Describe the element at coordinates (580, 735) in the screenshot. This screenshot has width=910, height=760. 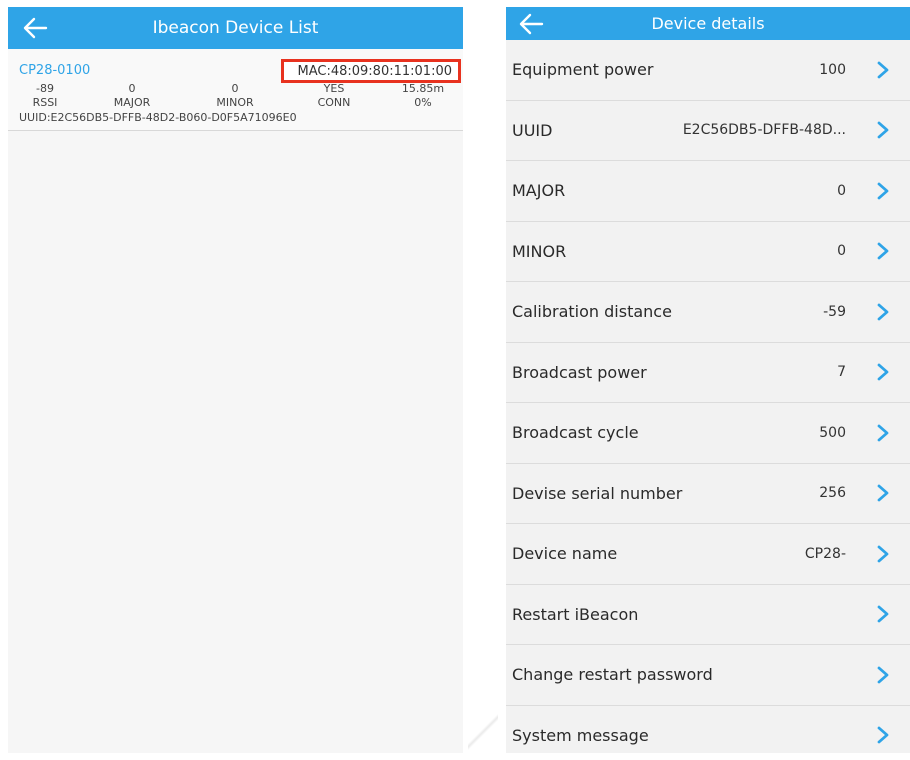
I see `detail-label: System message` at that location.